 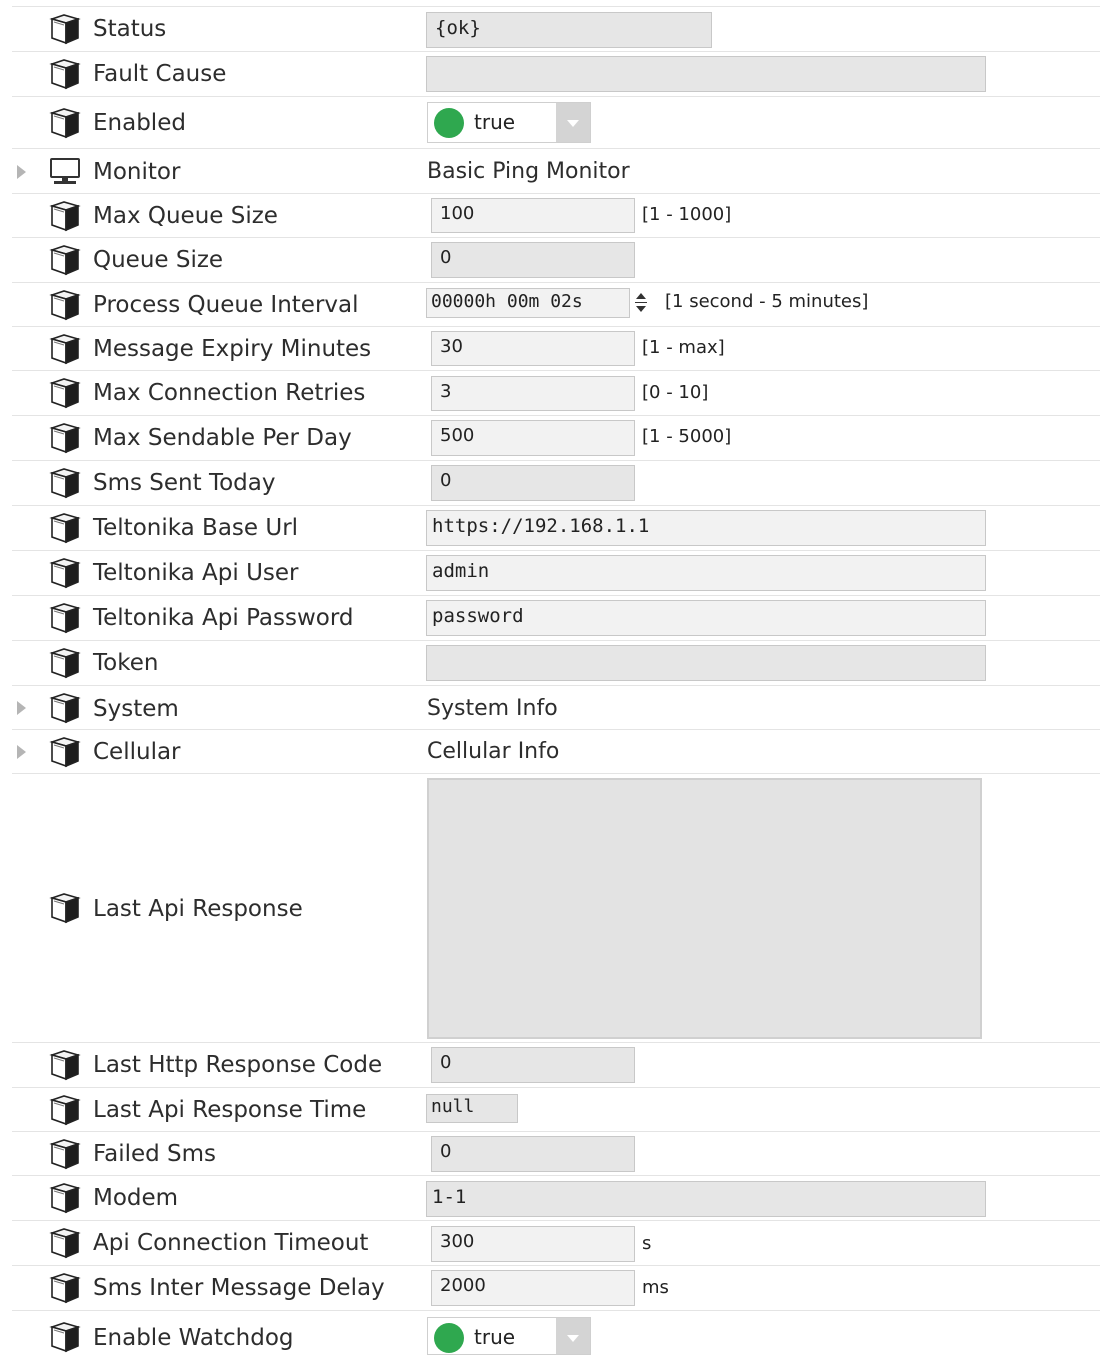 What do you see at coordinates (232, 349) in the screenshot?
I see `message-expiry-minutes-label: Message Expiry Minutes` at bounding box center [232, 349].